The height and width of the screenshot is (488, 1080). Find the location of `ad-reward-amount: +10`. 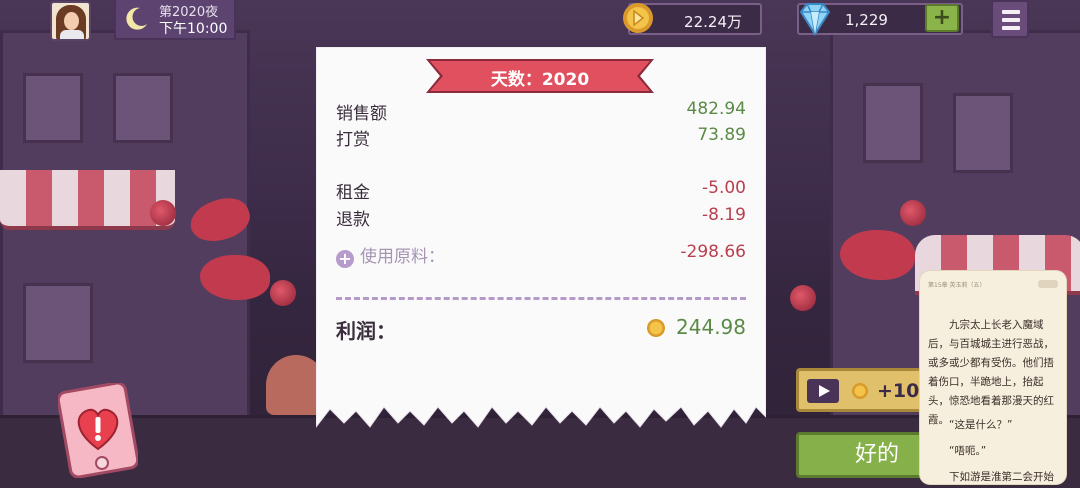

ad-reward-amount: +10 is located at coordinates (898, 391).